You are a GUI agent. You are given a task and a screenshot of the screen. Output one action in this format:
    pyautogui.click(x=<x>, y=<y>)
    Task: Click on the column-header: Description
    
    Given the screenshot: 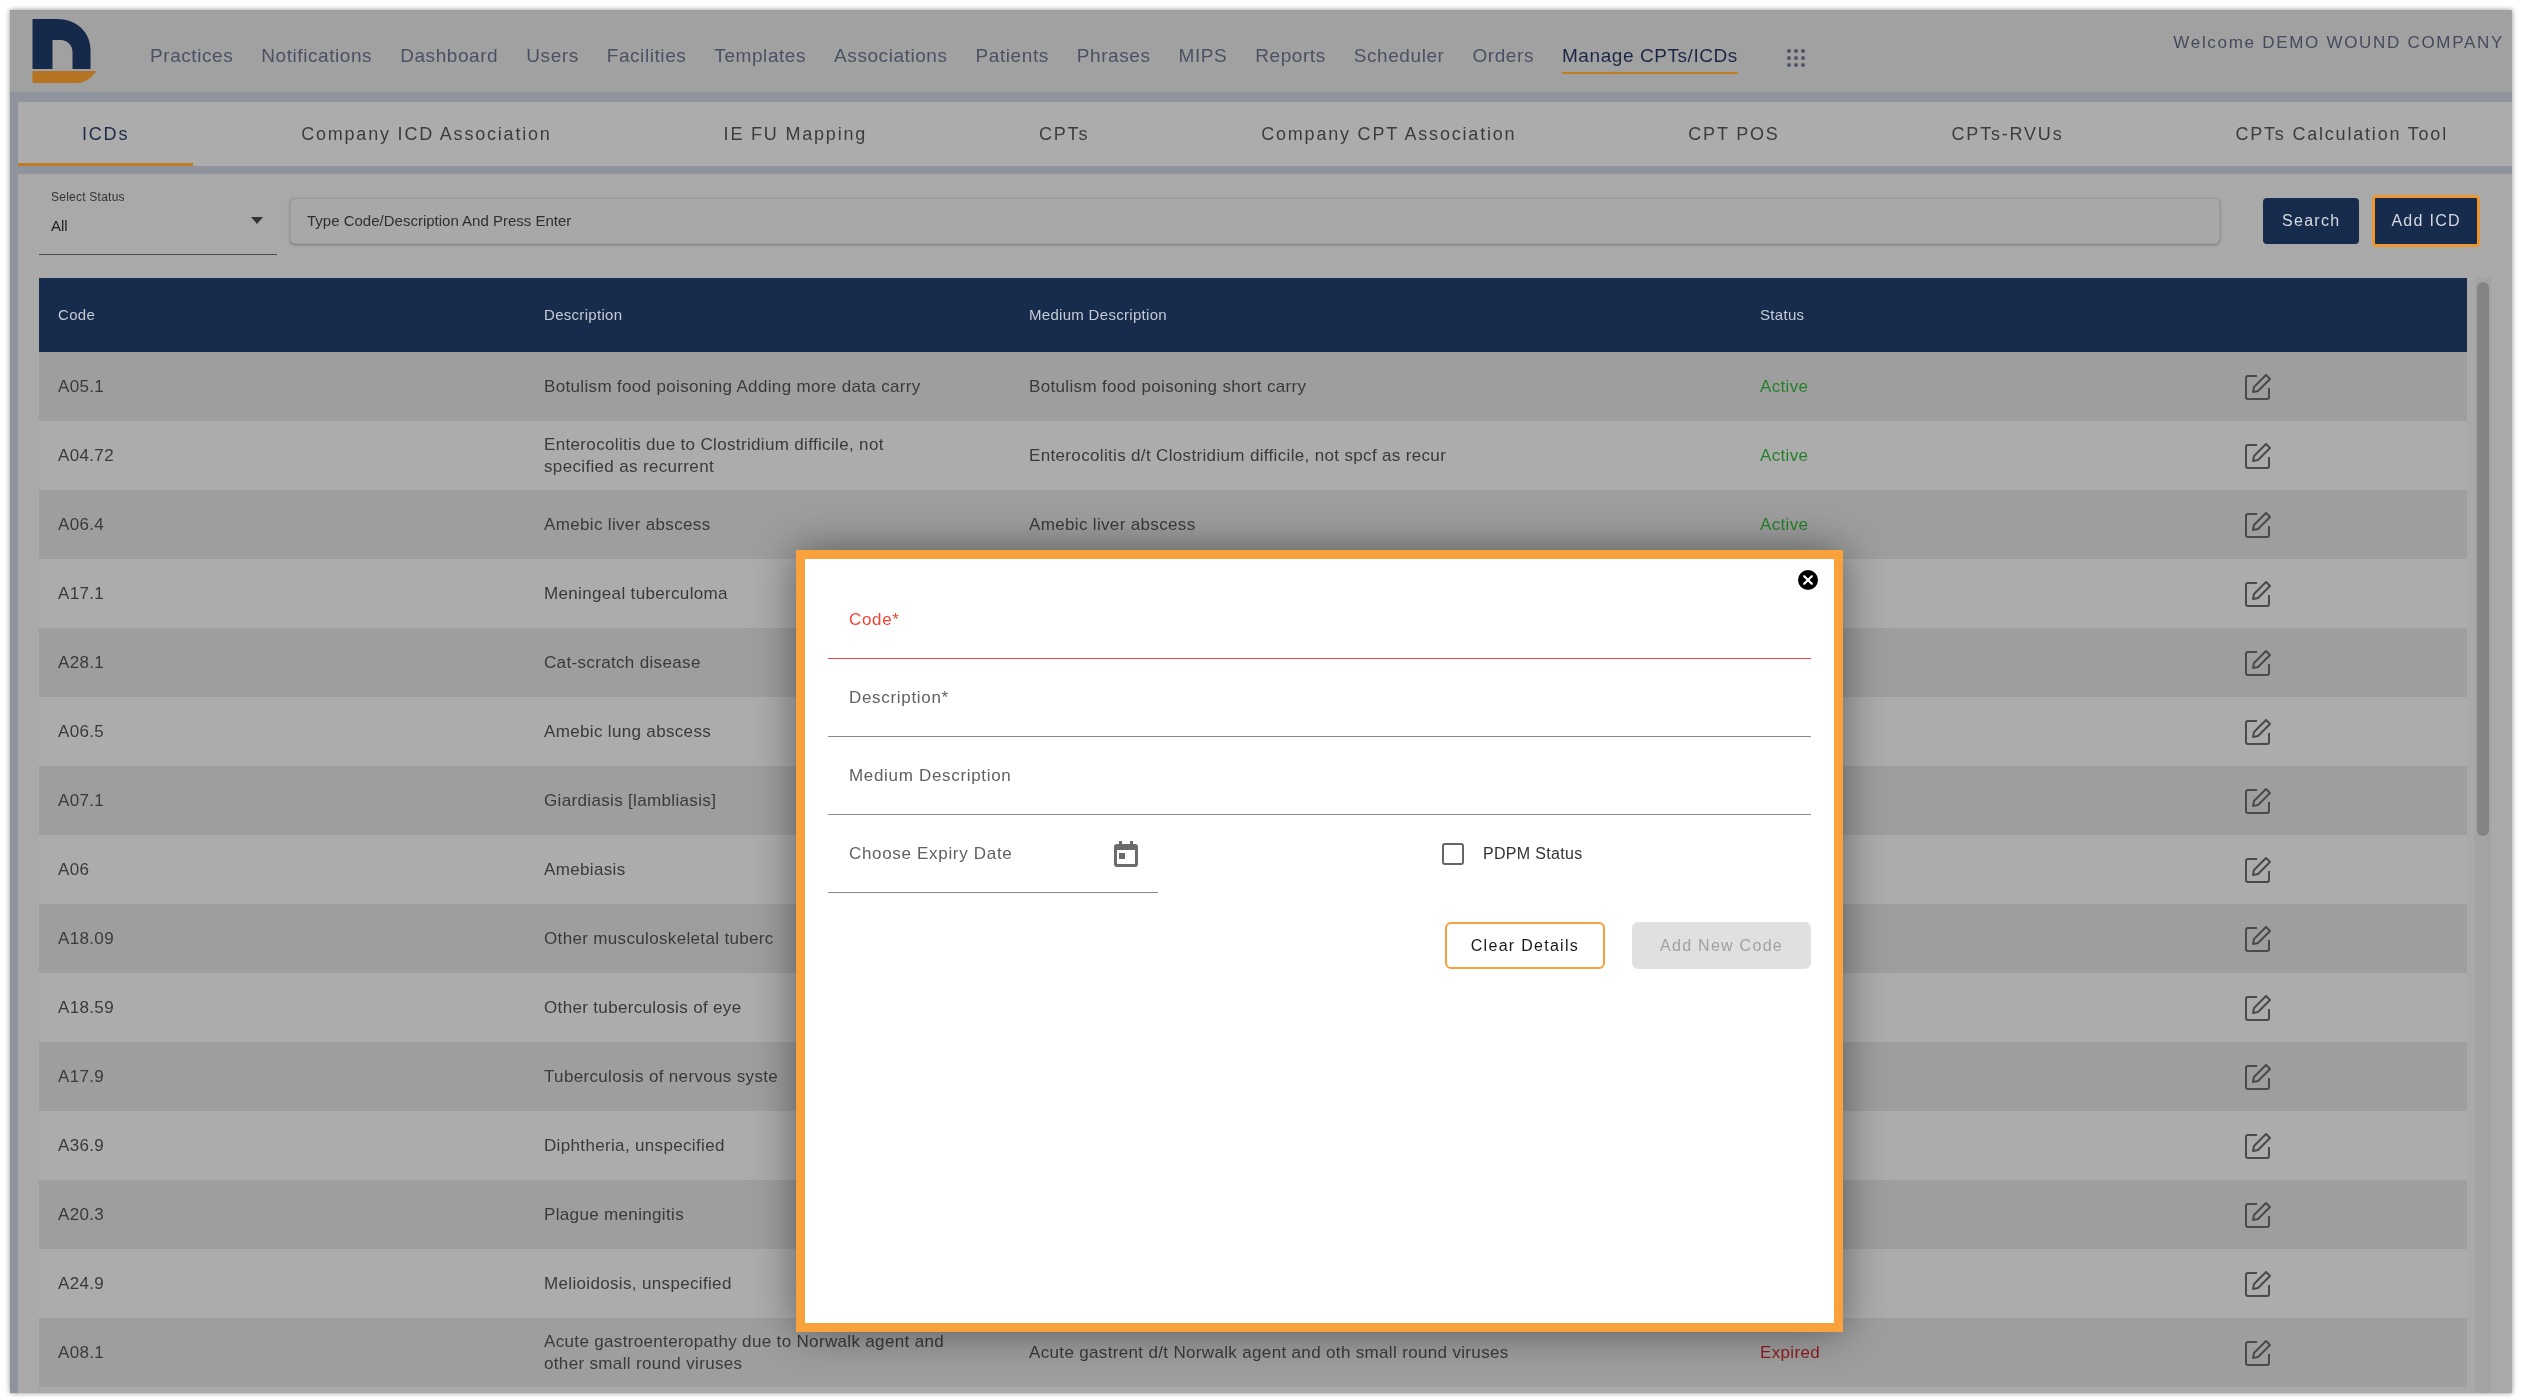 What is the action you would take?
    pyautogui.click(x=583, y=314)
    